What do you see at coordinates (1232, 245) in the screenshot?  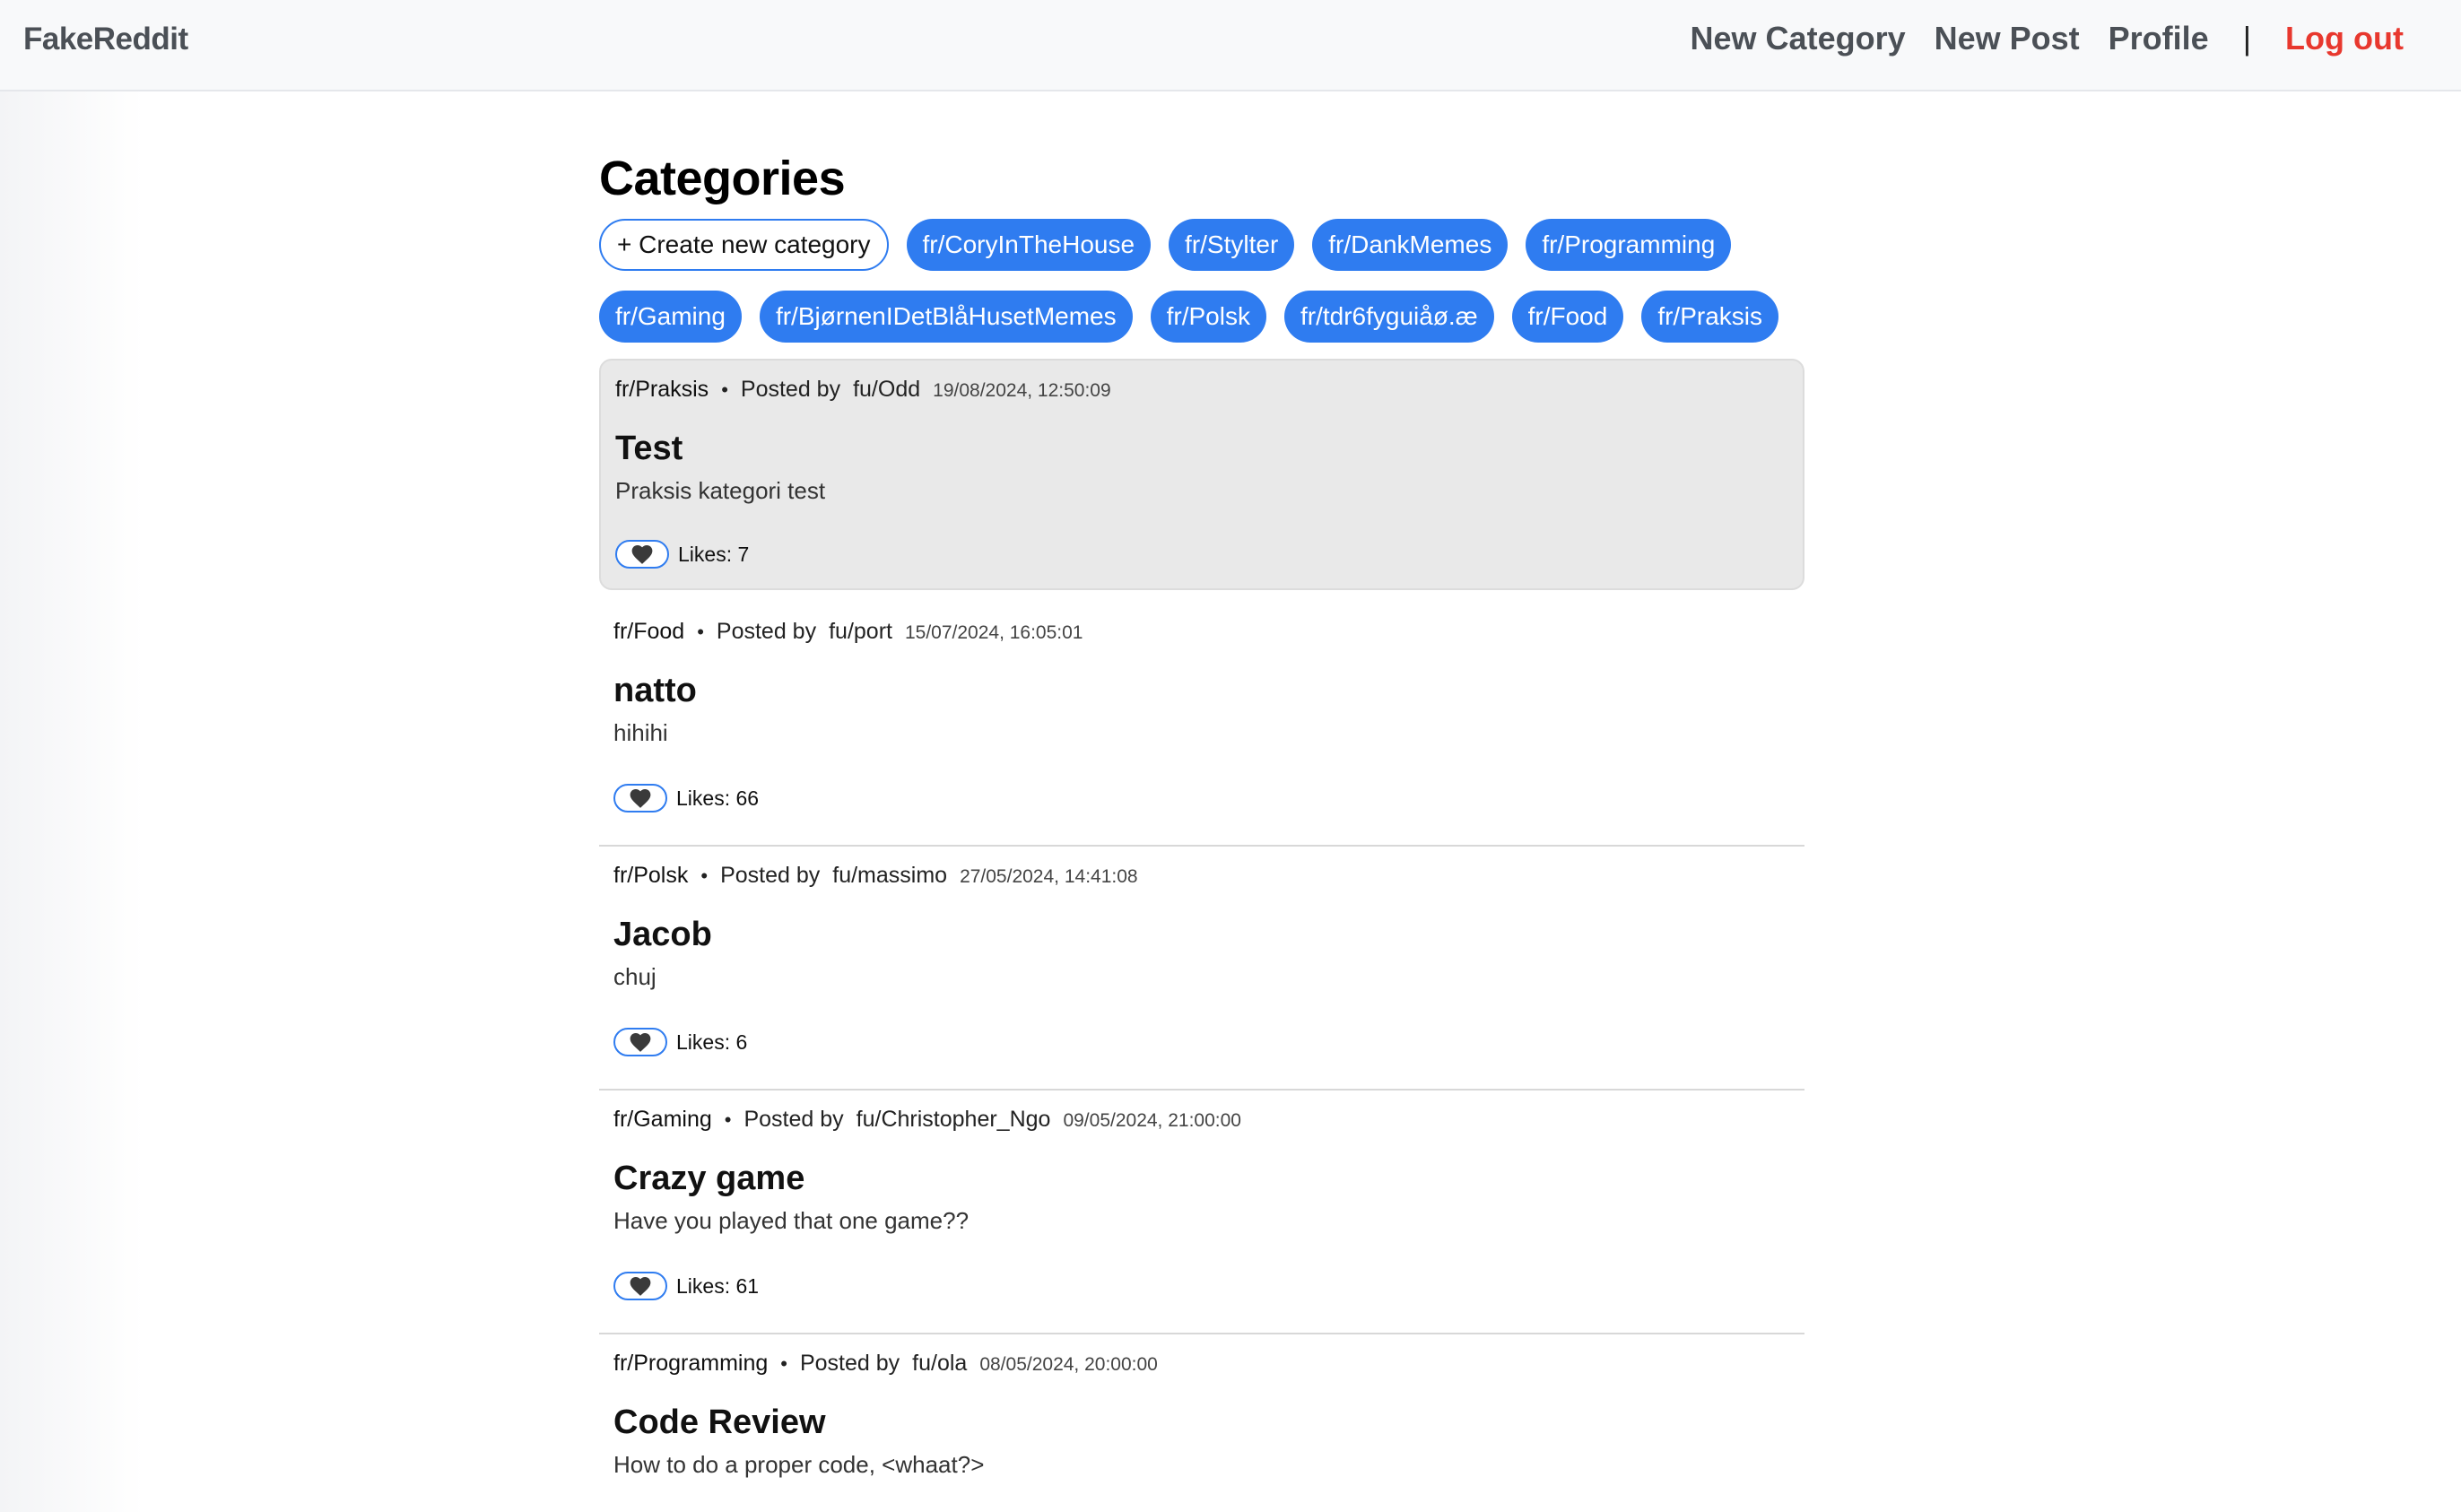 I see `category-pill: fr/Stylter` at bounding box center [1232, 245].